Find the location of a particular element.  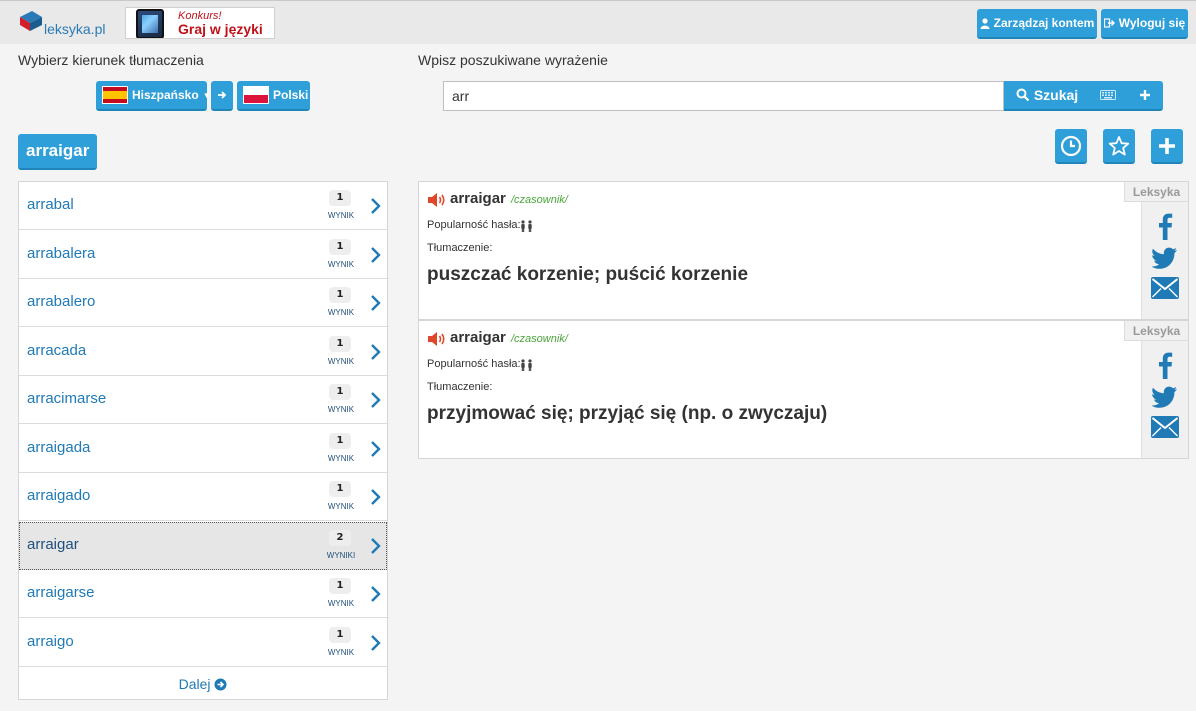

logo-text: leksyka.pl is located at coordinates (75, 29).